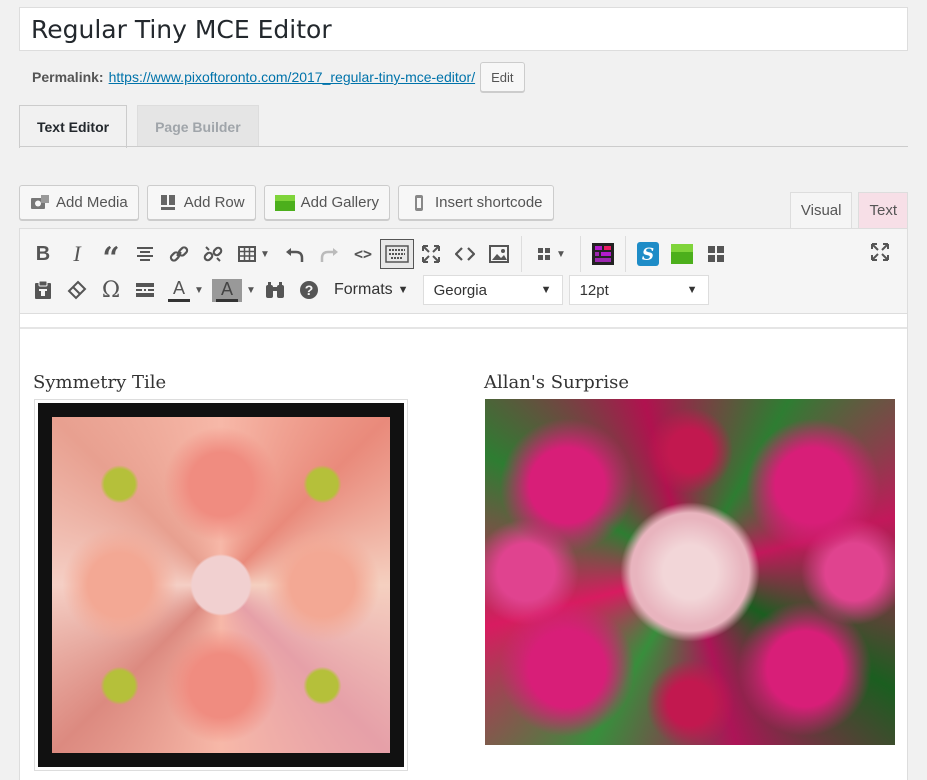 The width and height of the screenshot is (927, 780). I want to click on grid-layout-icon, so click(716, 254).